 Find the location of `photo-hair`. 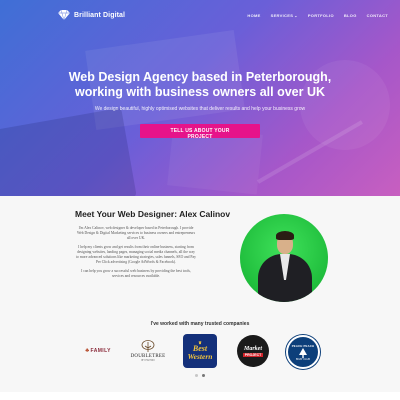

photo-hair is located at coordinates (285, 235).